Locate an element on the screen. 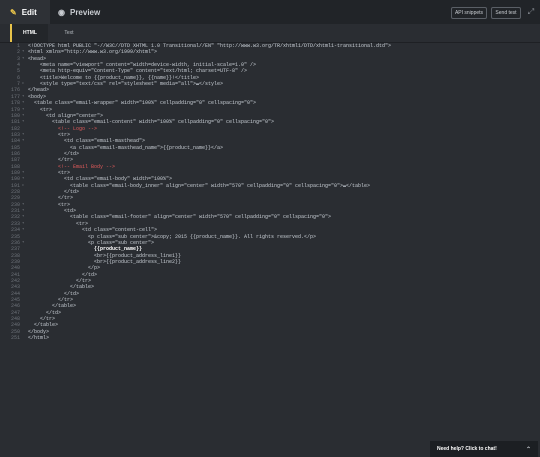 The width and height of the screenshot is (540, 457). line-number: 179 is located at coordinates (15, 109).